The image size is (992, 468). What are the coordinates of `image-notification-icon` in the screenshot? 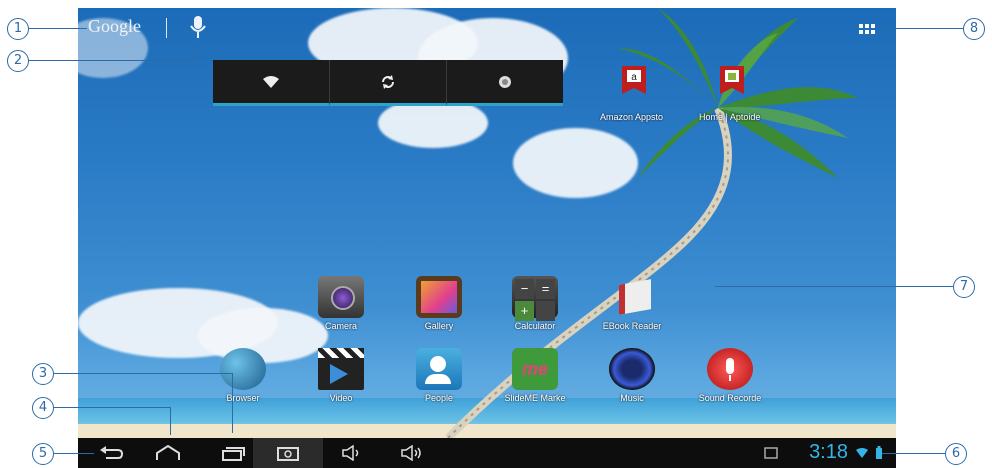 It's located at (771, 453).